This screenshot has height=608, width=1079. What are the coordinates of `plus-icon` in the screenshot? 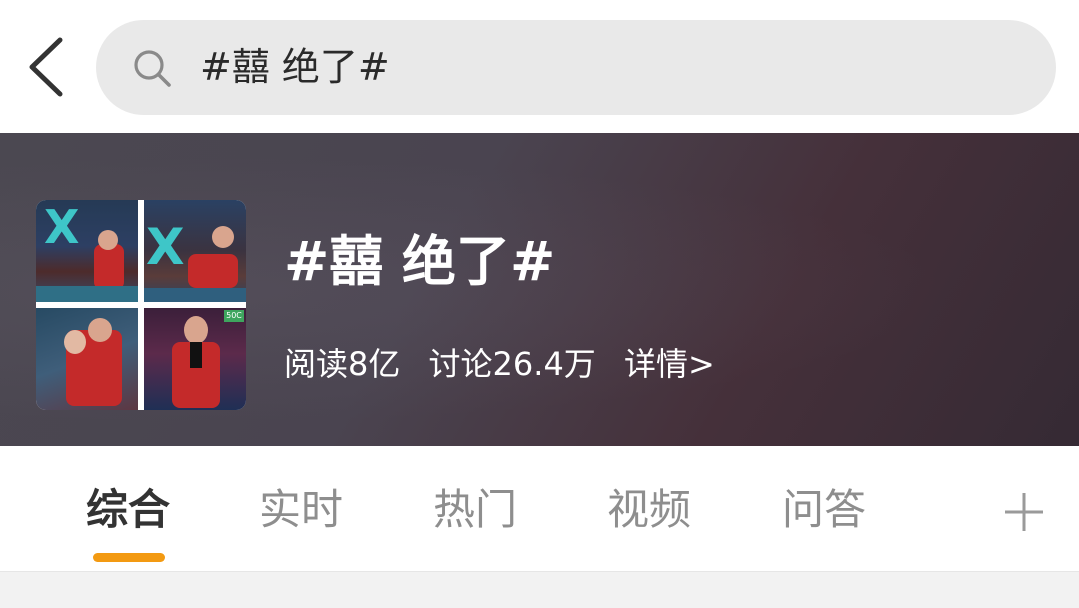 It's located at (1024, 512).